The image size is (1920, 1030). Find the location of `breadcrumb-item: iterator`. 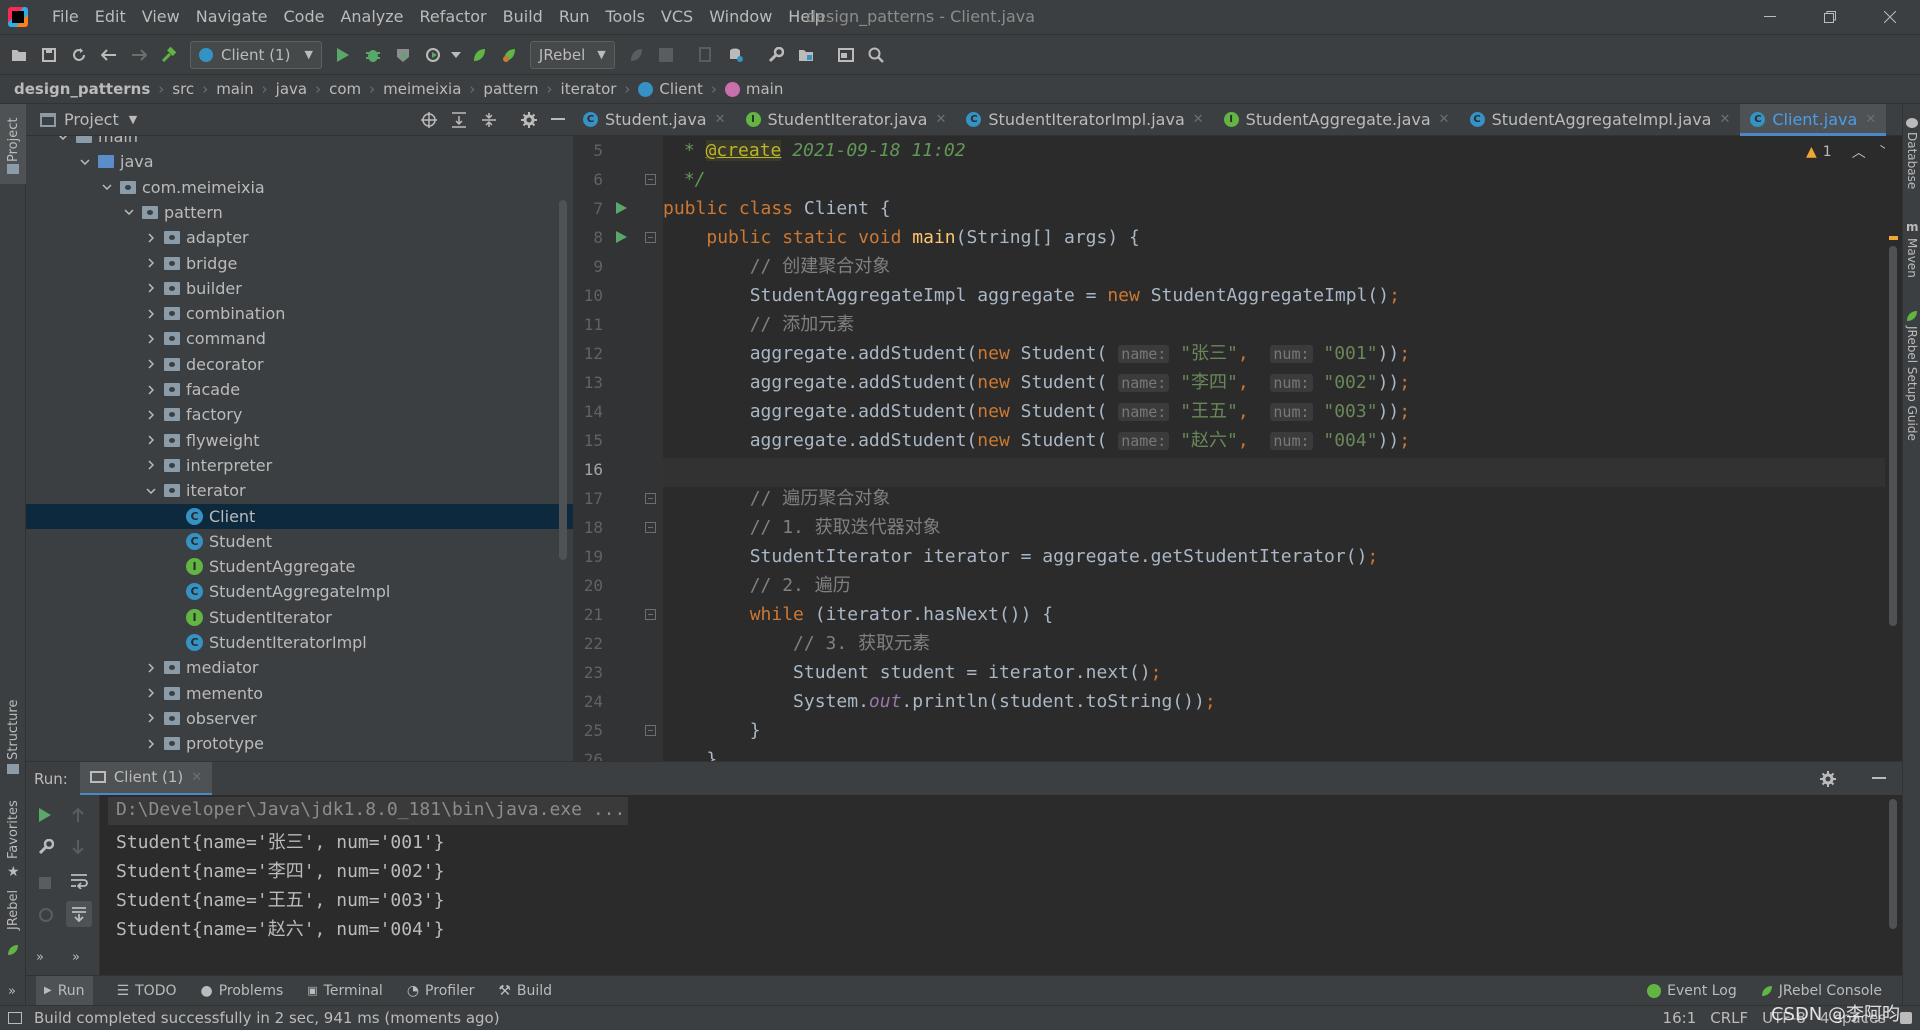

breadcrumb-item: iterator is located at coordinates (589, 89).